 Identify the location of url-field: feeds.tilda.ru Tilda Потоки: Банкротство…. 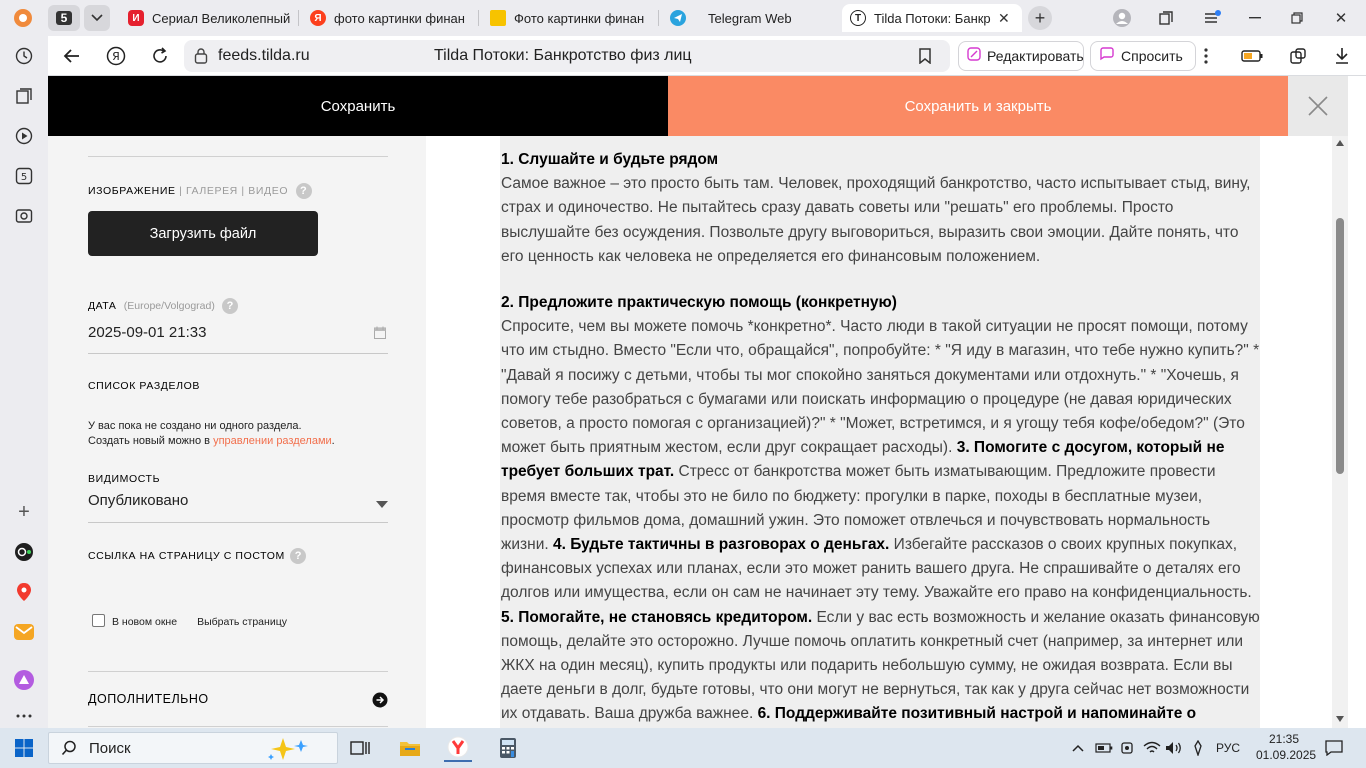
(567, 56).